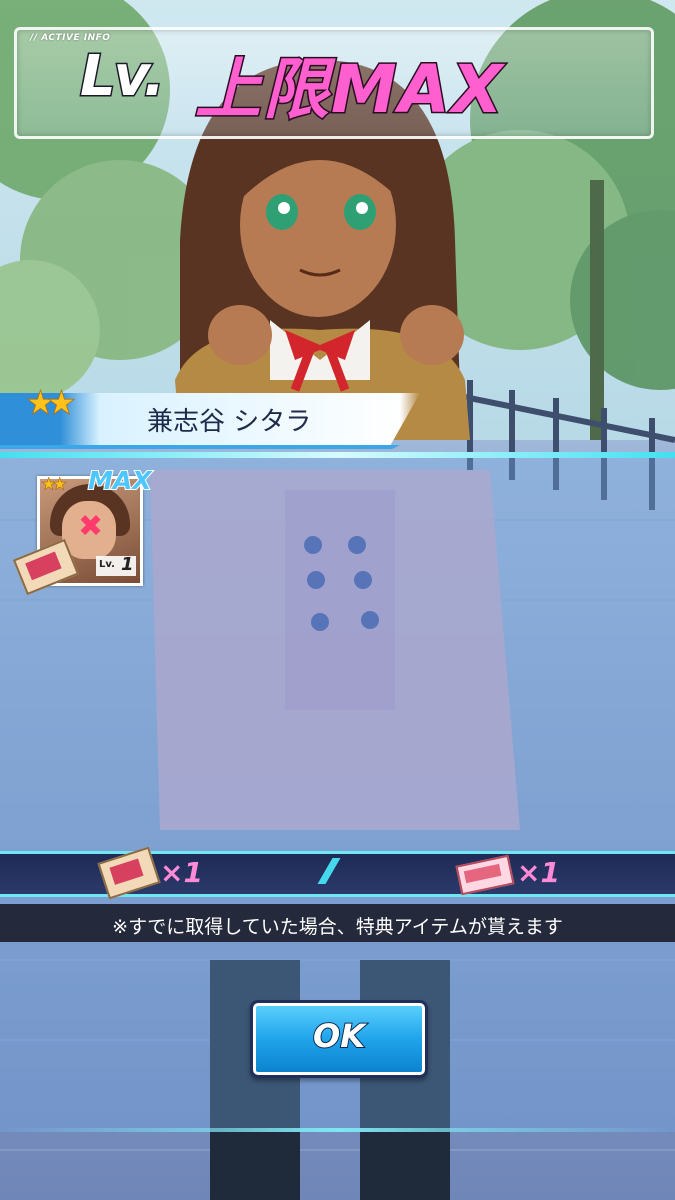  What do you see at coordinates (229, 422) in the screenshot?
I see `character-name: 兼志谷 シタラ` at bounding box center [229, 422].